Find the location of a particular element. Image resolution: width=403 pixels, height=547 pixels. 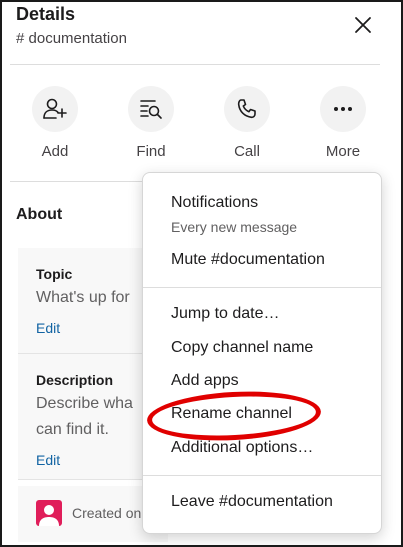

more-circle is located at coordinates (343, 109).